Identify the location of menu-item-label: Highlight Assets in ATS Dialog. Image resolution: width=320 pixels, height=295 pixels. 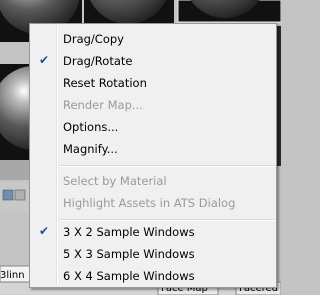
(149, 203).